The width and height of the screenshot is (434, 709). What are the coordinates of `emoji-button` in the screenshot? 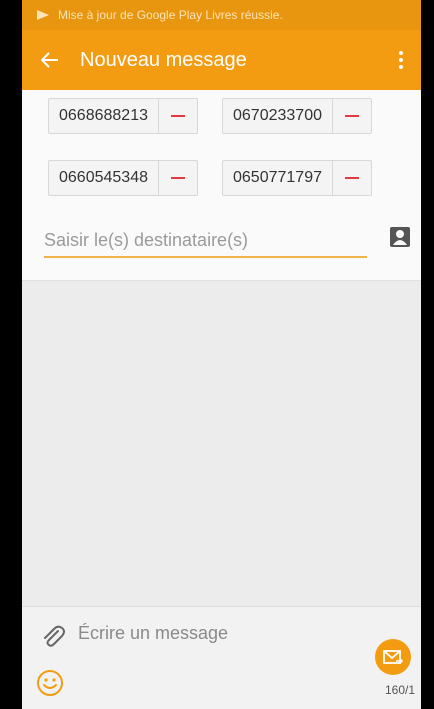 It's located at (50, 683).